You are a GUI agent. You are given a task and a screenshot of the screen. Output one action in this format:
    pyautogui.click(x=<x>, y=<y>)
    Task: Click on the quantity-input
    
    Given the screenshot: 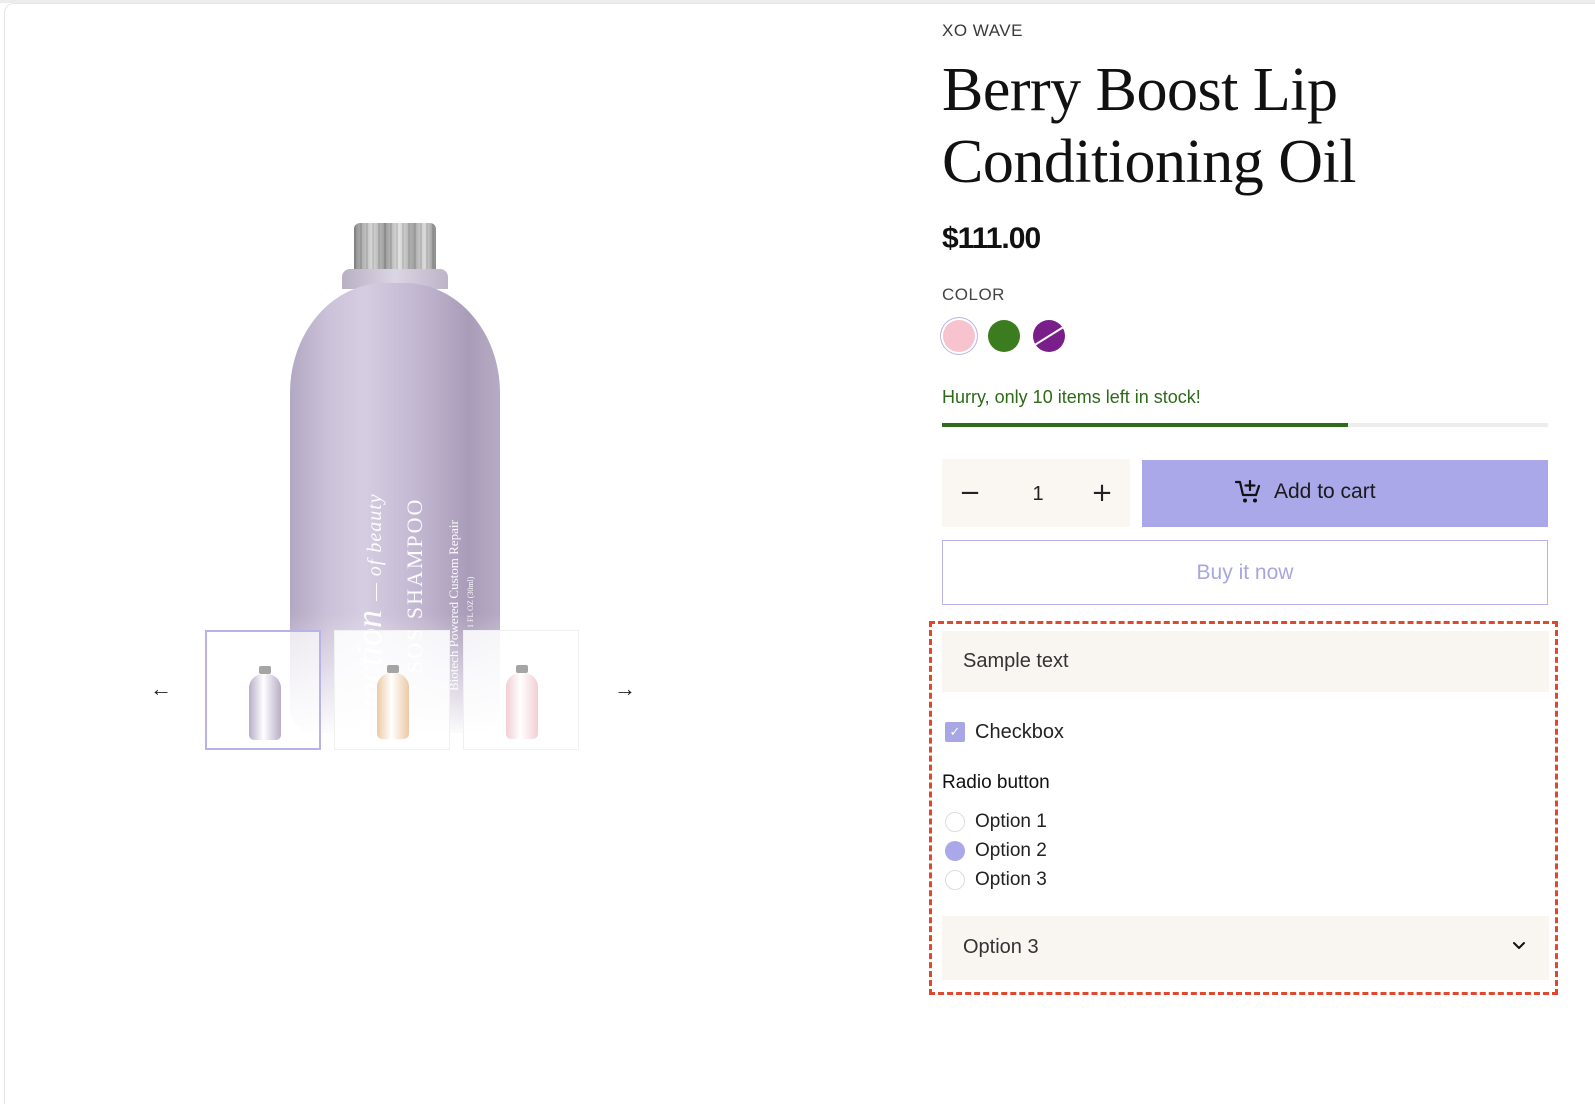 What is the action you would take?
    pyautogui.click(x=1038, y=494)
    